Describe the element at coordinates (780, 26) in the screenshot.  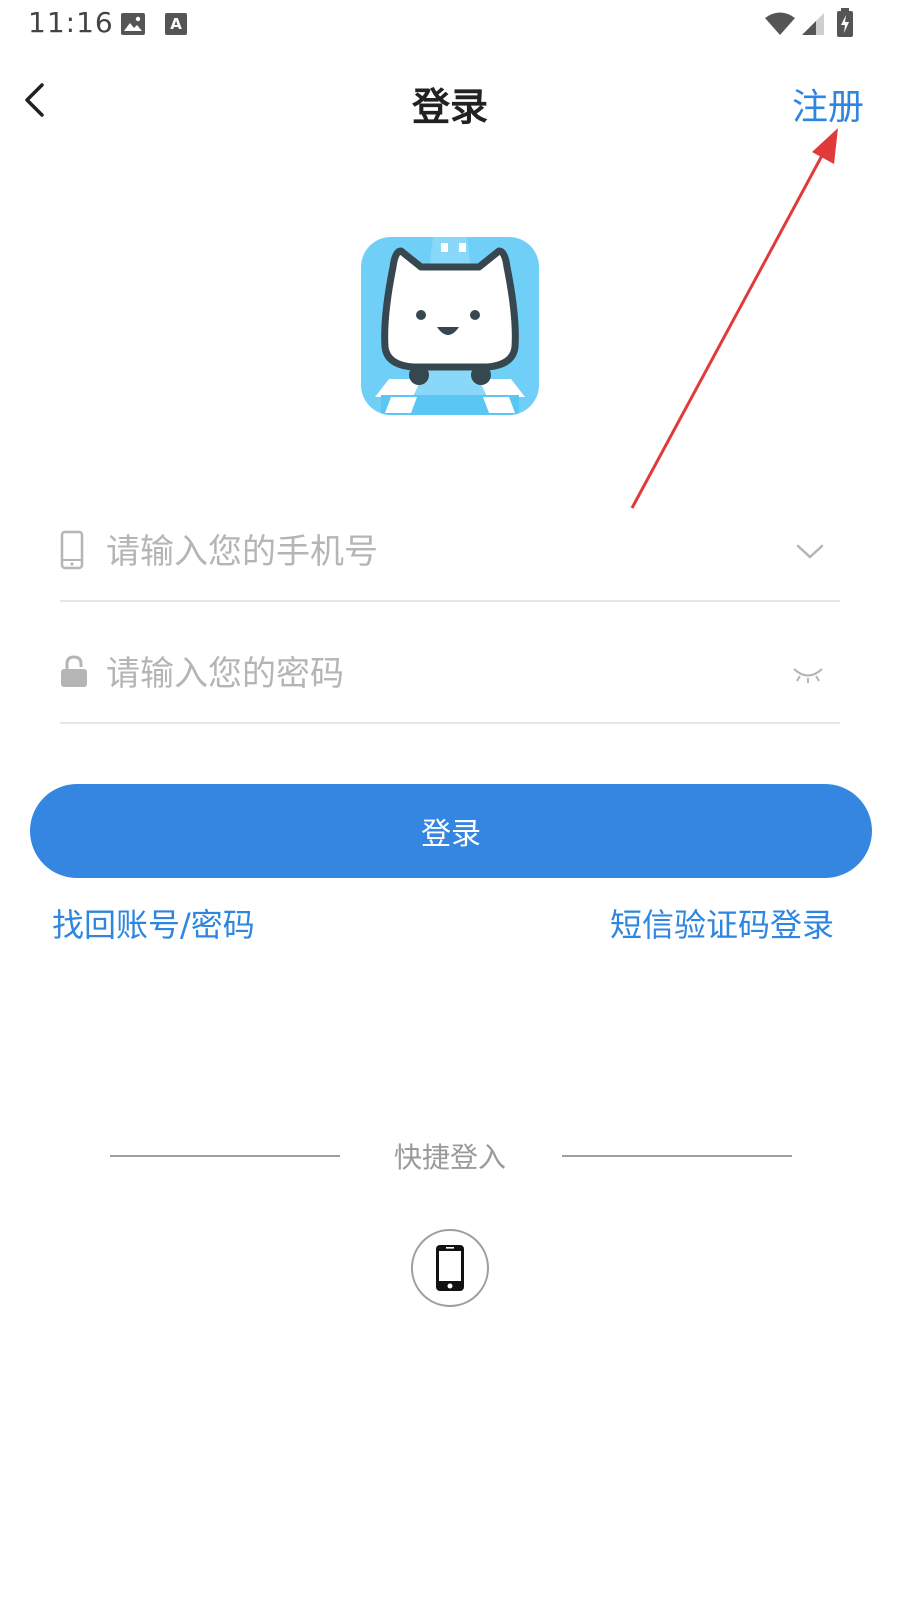
I see `wifi-icon` at that location.